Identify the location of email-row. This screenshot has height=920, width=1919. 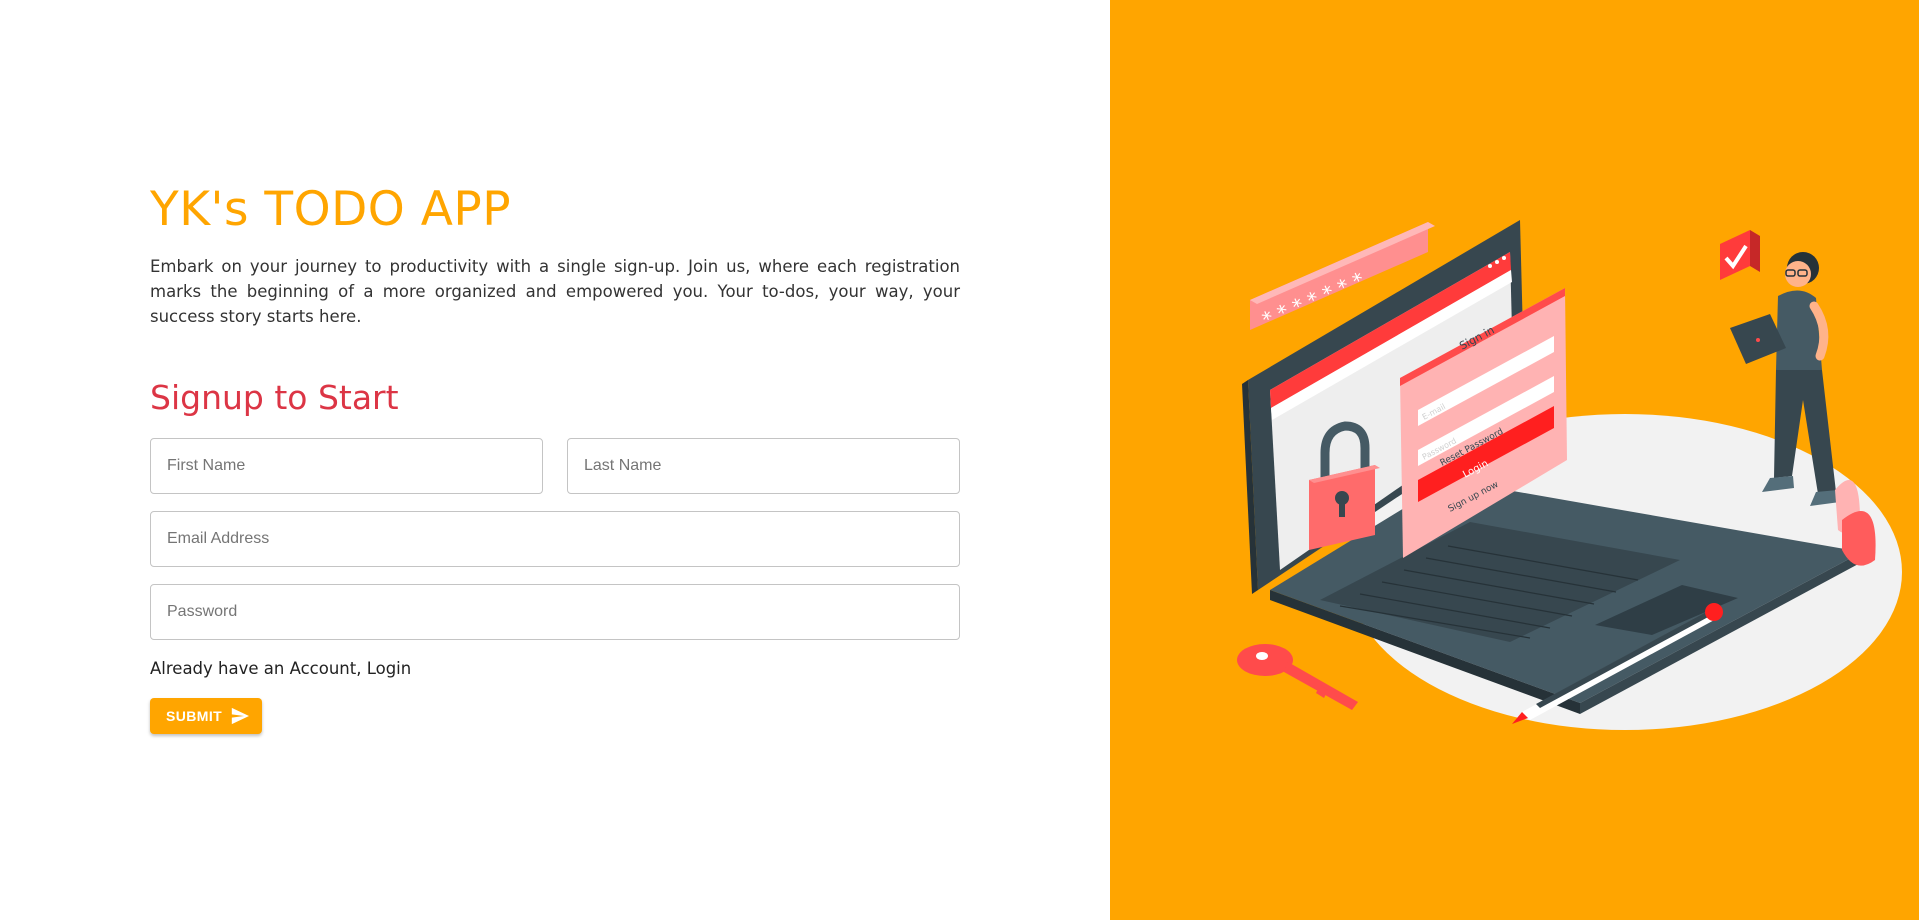
(555, 539).